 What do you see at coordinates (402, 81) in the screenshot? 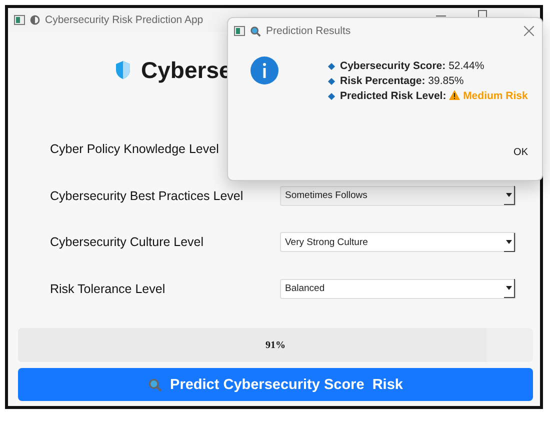
I see `result-text: Risk Percentage: 39.85%` at bounding box center [402, 81].